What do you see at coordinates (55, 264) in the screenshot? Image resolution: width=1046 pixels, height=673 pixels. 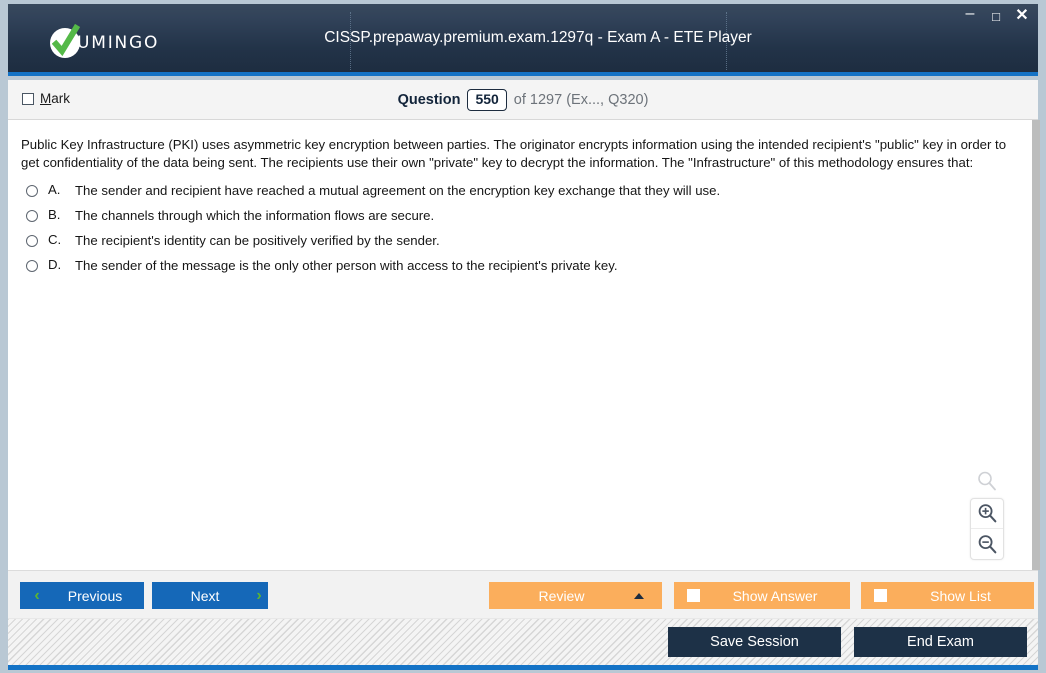 I see `option-letter-d: D.` at bounding box center [55, 264].